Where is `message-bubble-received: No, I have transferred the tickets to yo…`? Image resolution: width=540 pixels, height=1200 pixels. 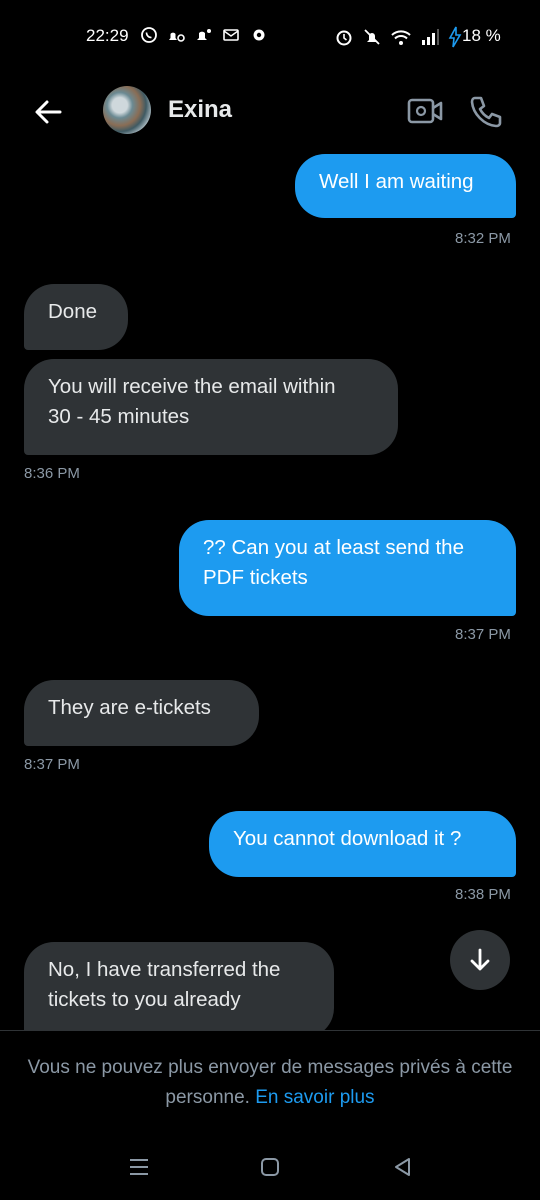 message-bubble-received: No, I have transferred the tickets to yo… is located at coordinates (179, 990).